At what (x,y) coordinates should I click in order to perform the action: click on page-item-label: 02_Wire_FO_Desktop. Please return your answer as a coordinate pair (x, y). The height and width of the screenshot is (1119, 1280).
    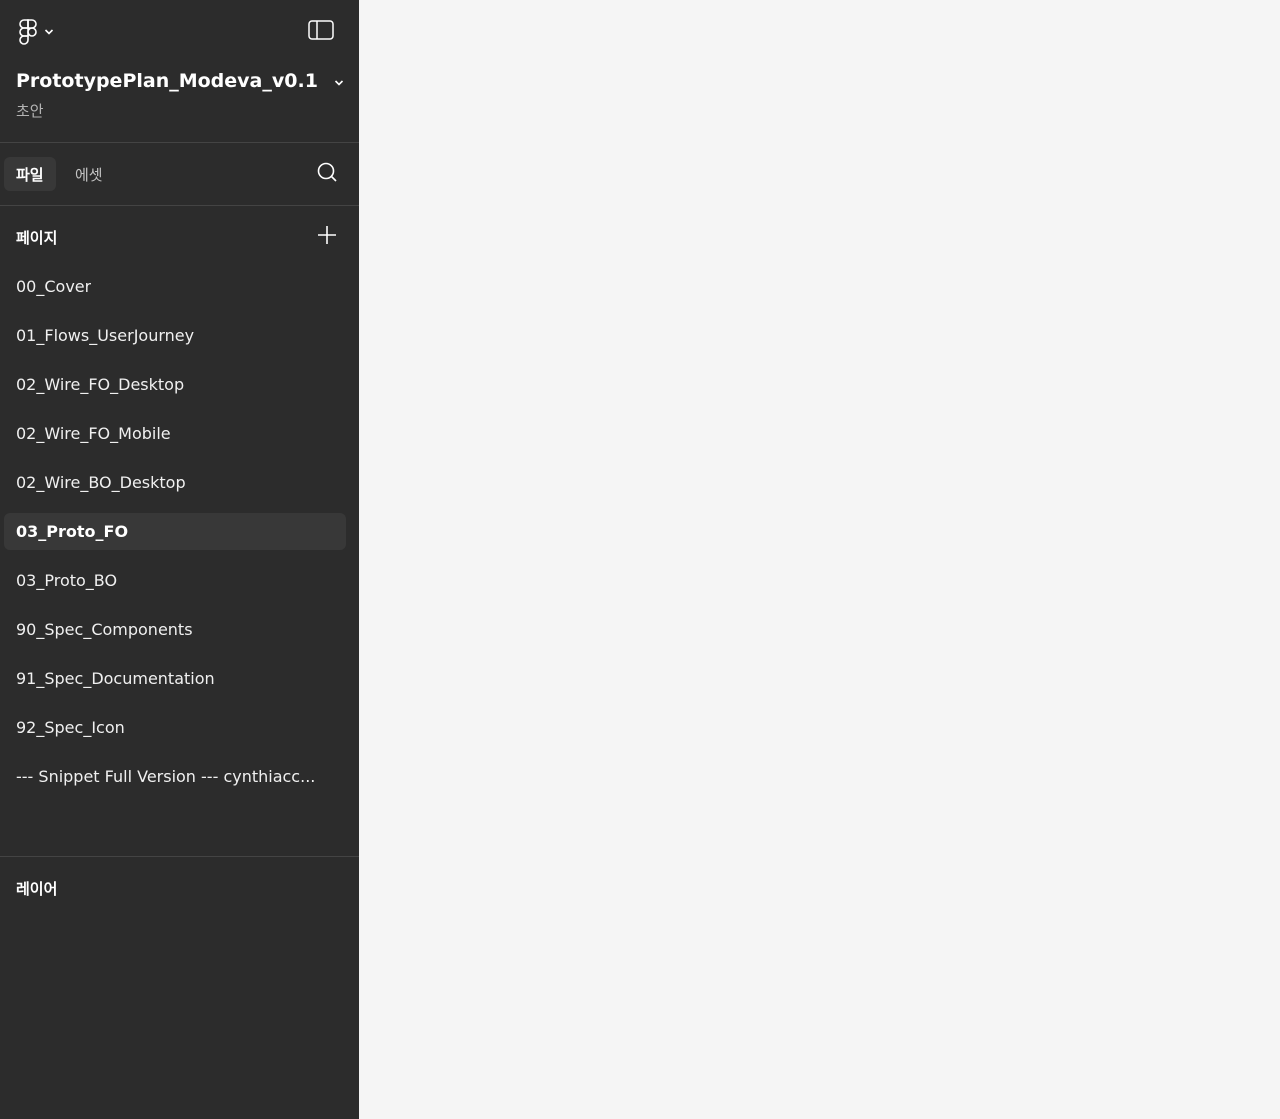
    Looking at the image, I should click on (100, 384).